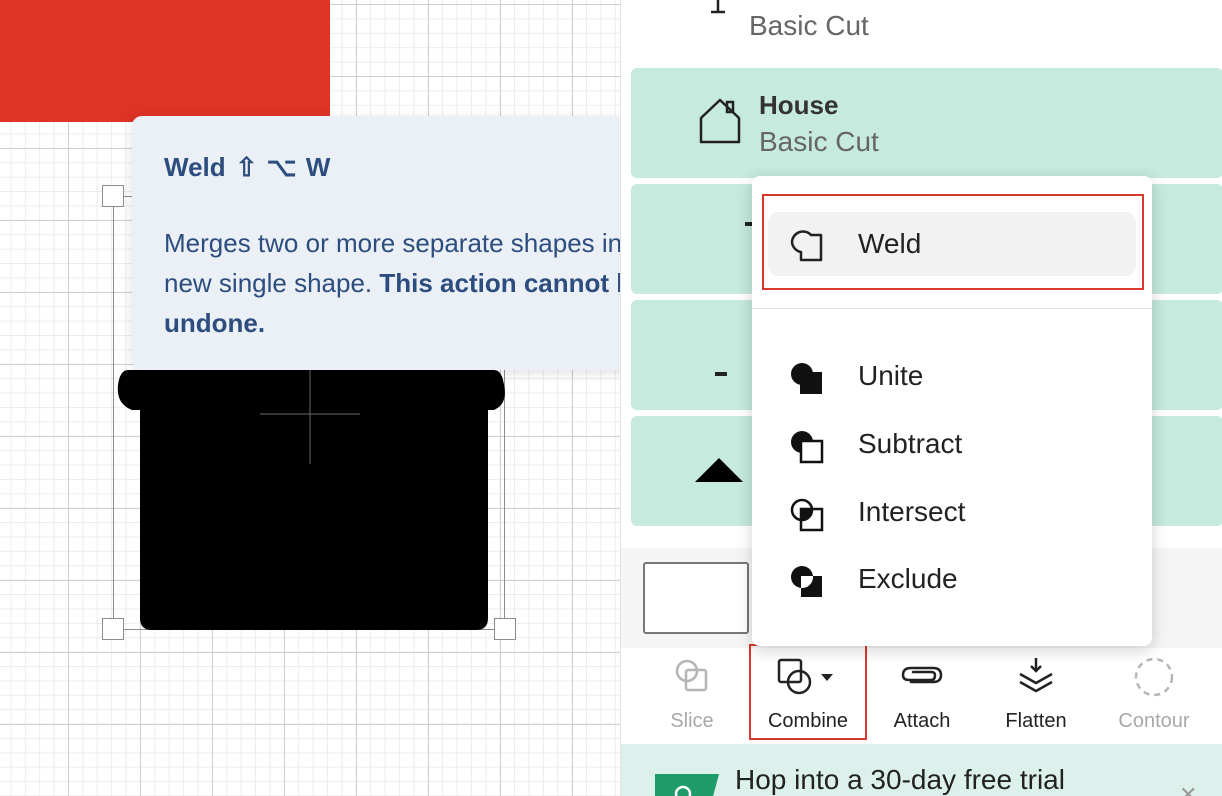 The image size is (1222, 796). Describe the element at coordinates (113, 196) in the screenshot. I see `resize-handle-top-left` at that location.